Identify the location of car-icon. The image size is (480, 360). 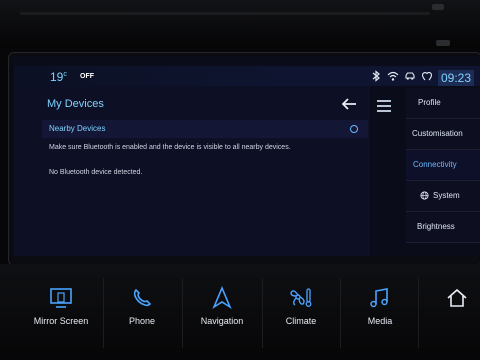
(410, 78).